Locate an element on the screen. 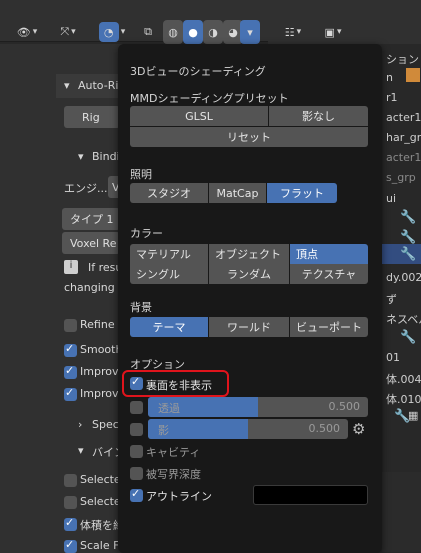  outline-color-swatch is located at coordinates (310, 495).